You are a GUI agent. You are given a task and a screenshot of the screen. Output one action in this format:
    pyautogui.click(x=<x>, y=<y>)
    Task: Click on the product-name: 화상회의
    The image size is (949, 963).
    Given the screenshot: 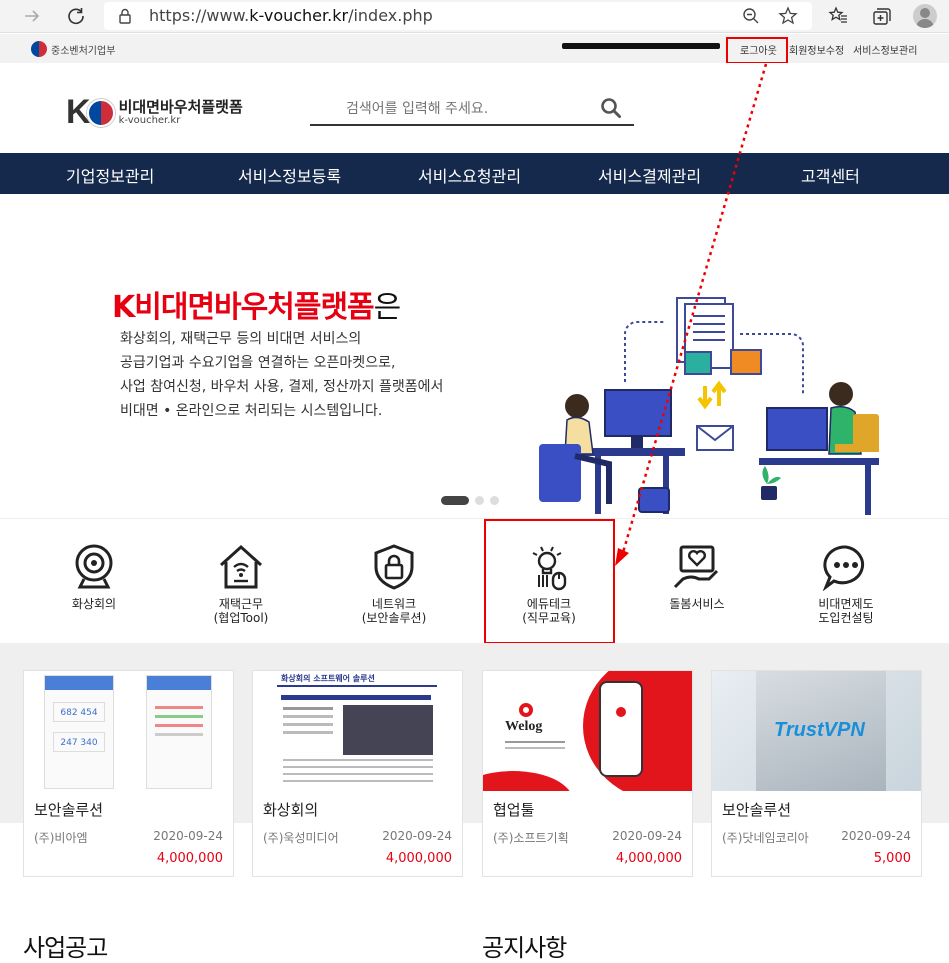 What is the action you would take?
    pyautogui.click(x=291, y=810)
    